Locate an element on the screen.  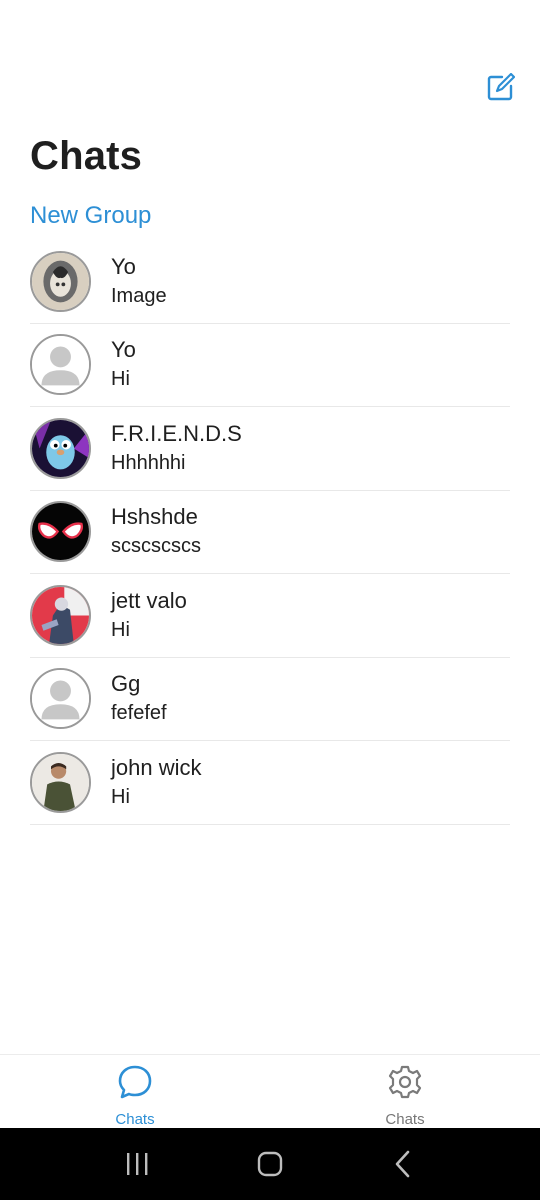
chat-row: Gg fefefef is located at coordinates (270, 699).